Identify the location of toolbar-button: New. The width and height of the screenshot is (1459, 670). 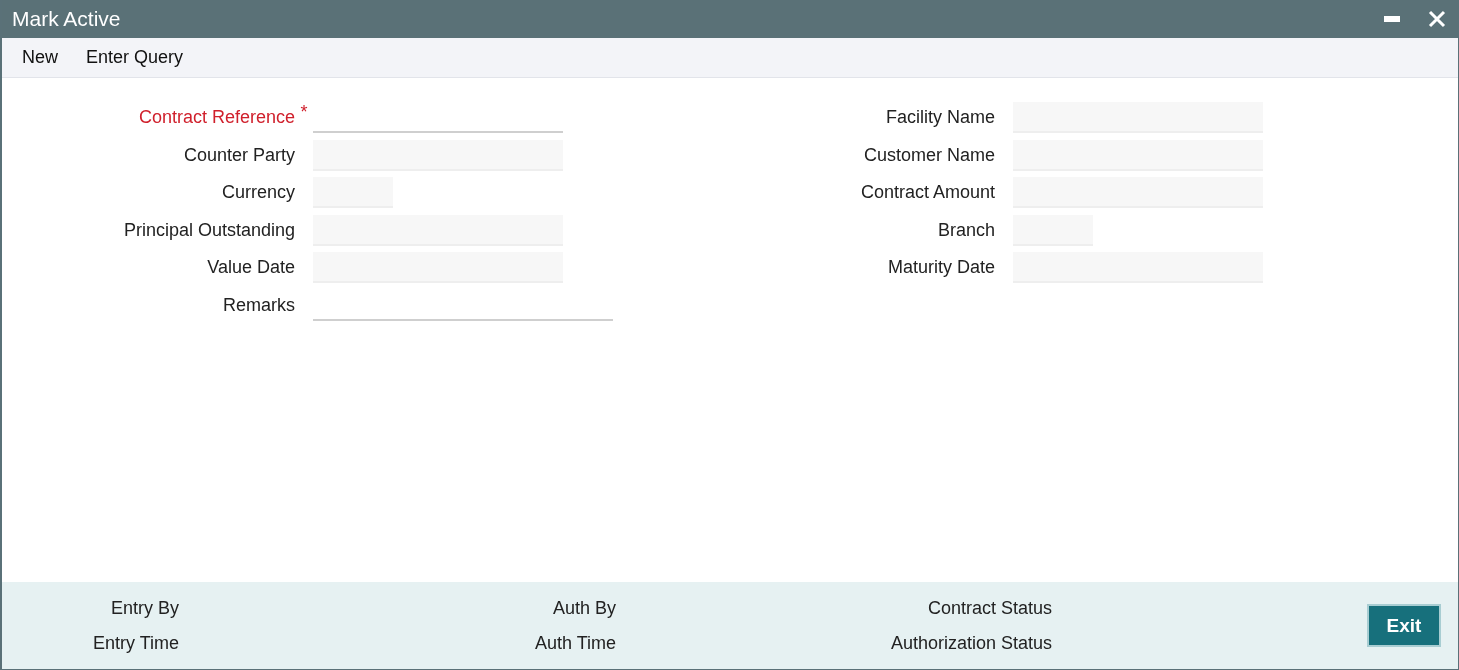
(40, 57).